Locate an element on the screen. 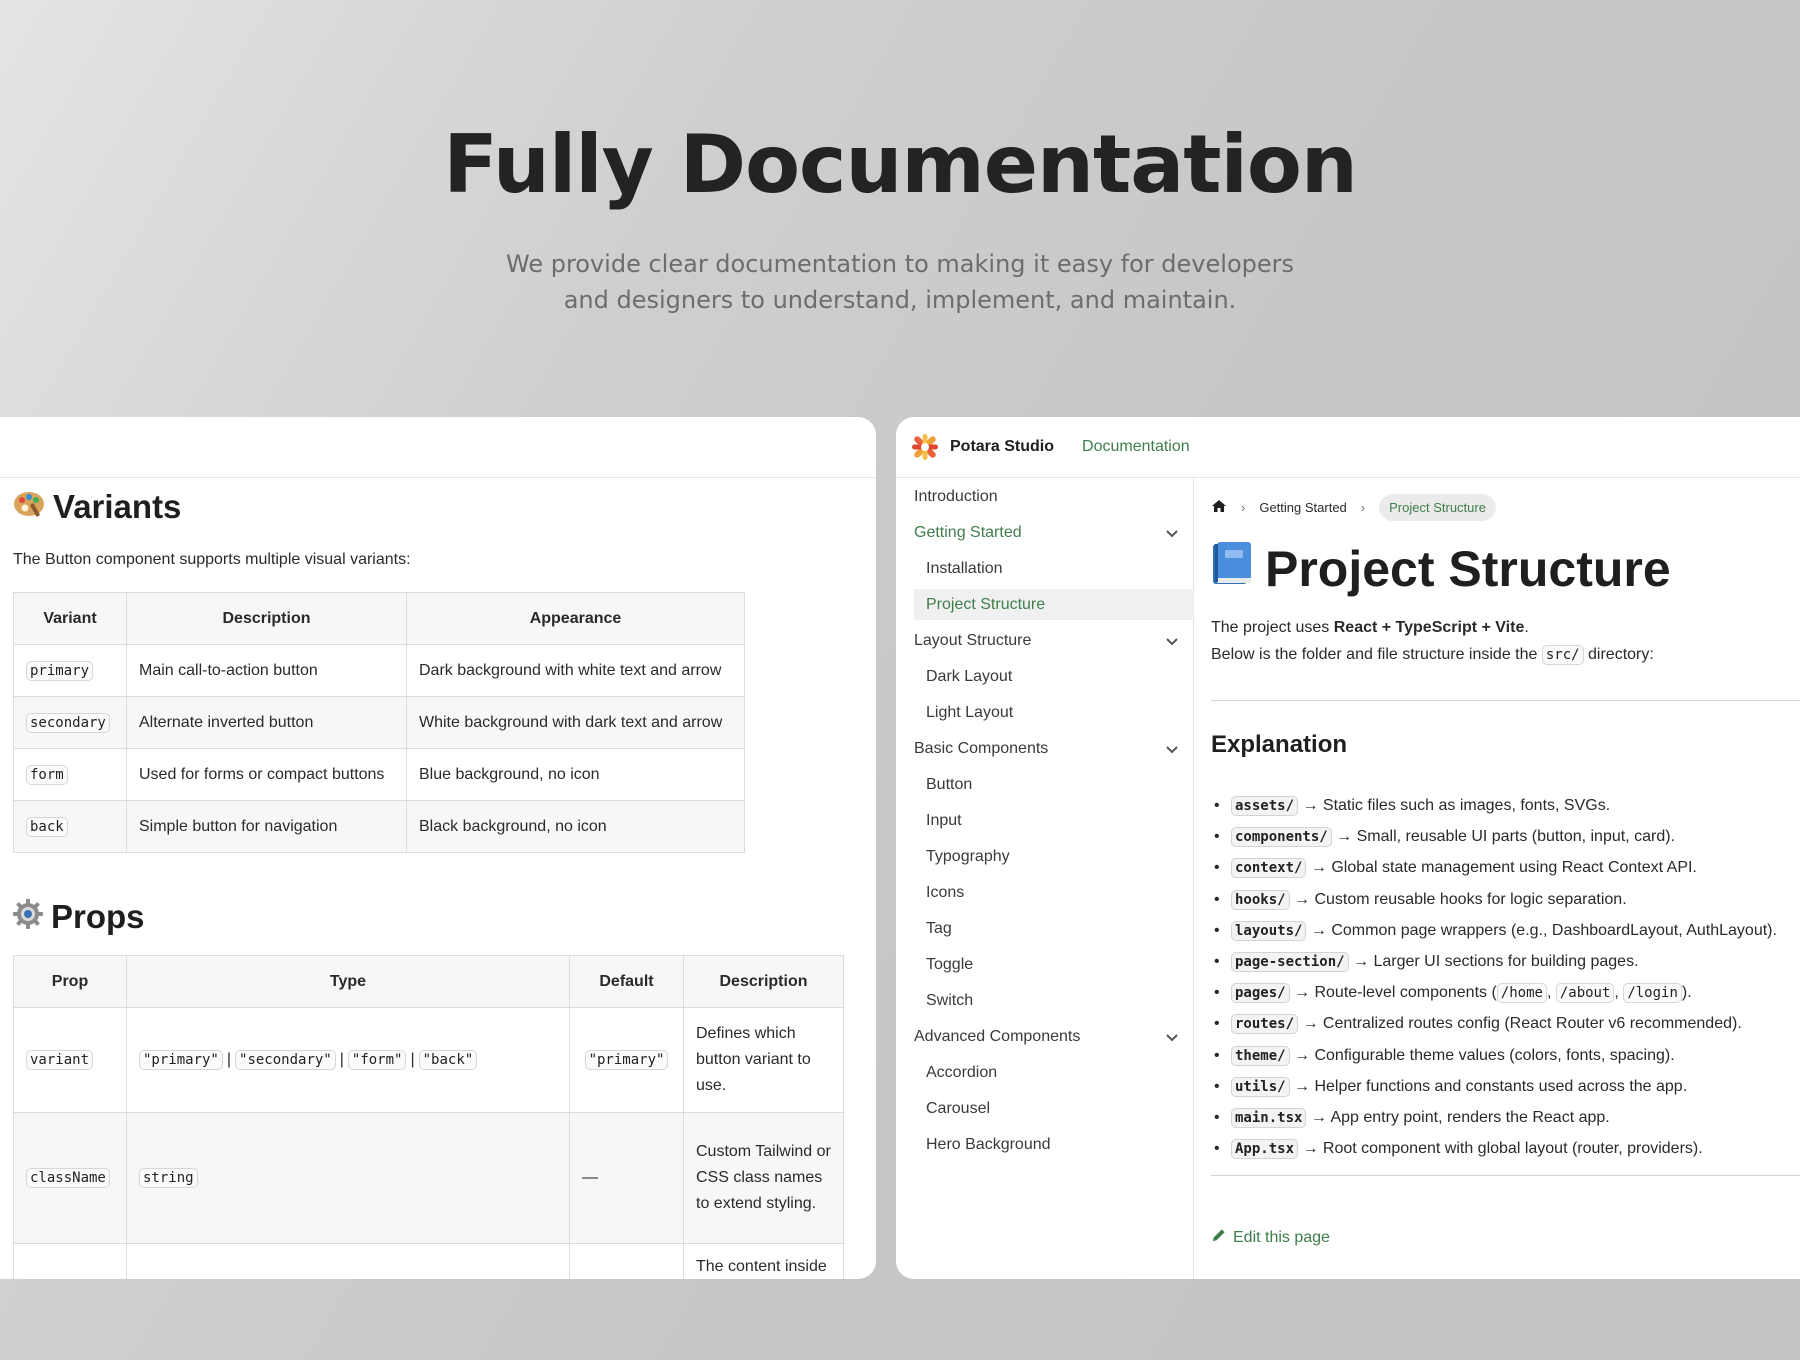 This screenshot has width=1800, height=1360. prop-cell: variant is located at coordinates (70, 1060).